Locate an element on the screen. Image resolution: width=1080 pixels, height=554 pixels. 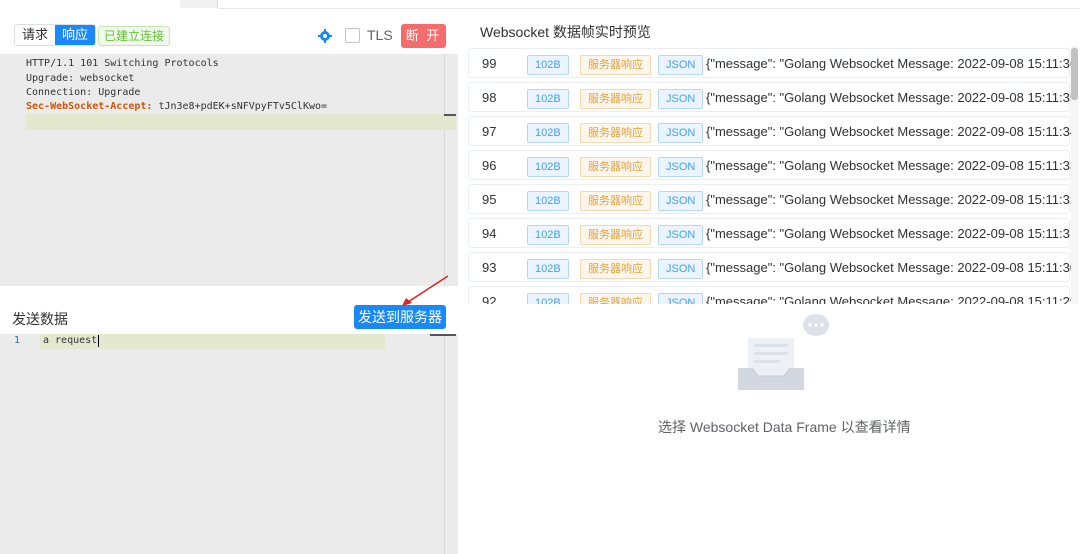
text-caret is located at coordinates (98, 341).